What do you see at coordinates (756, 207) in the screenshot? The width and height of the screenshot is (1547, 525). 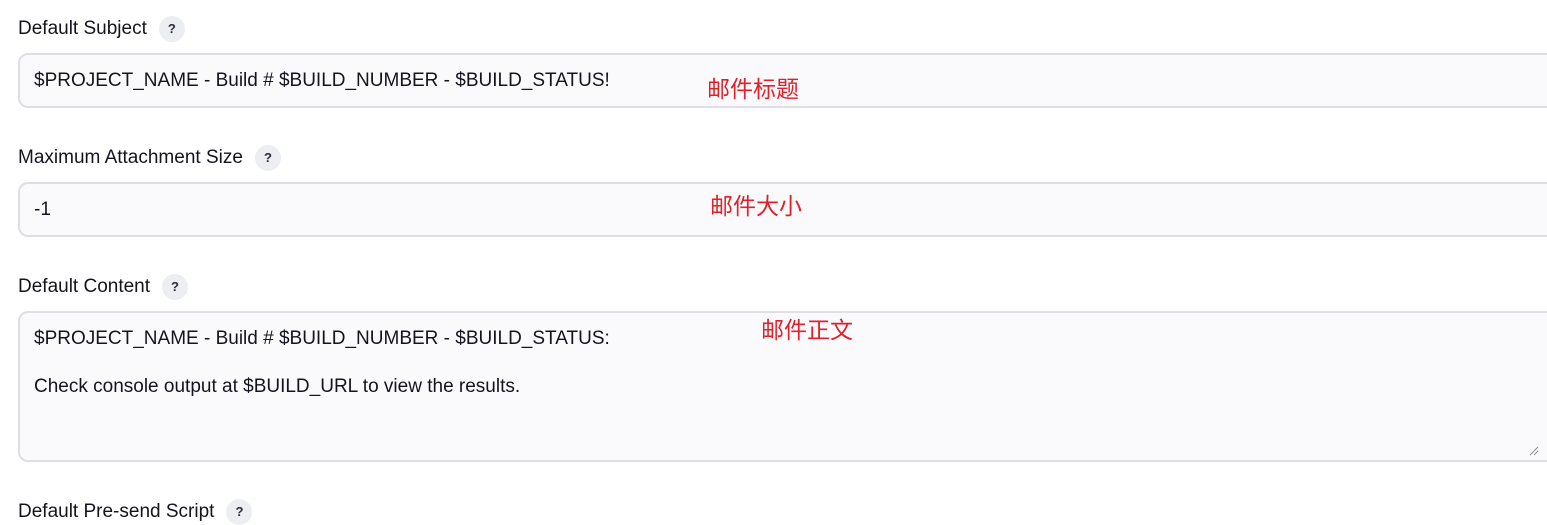 I see `max-attachment-size-annotation: 邮件大小` at bounding box center [756, 207].